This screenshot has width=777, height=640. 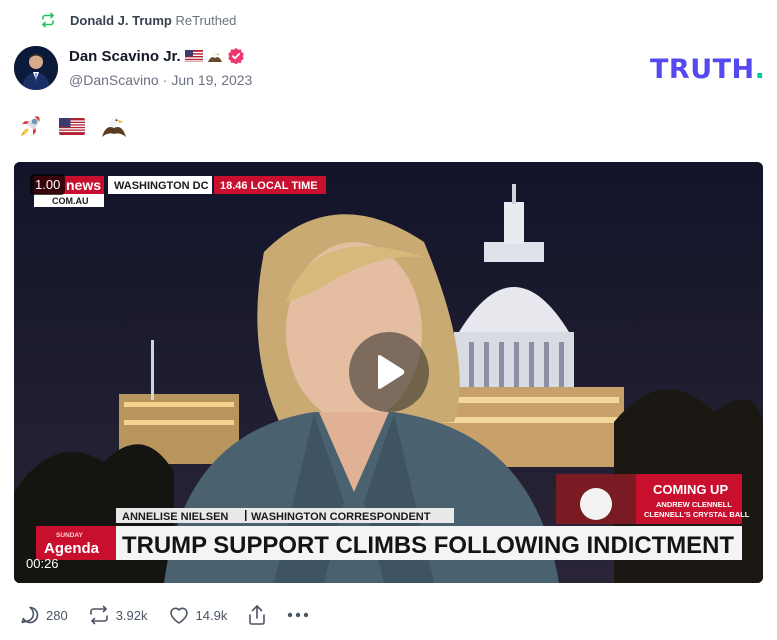 I want to click on retruth-user-link: Donald J. Trump, so click(x=121, y=20).